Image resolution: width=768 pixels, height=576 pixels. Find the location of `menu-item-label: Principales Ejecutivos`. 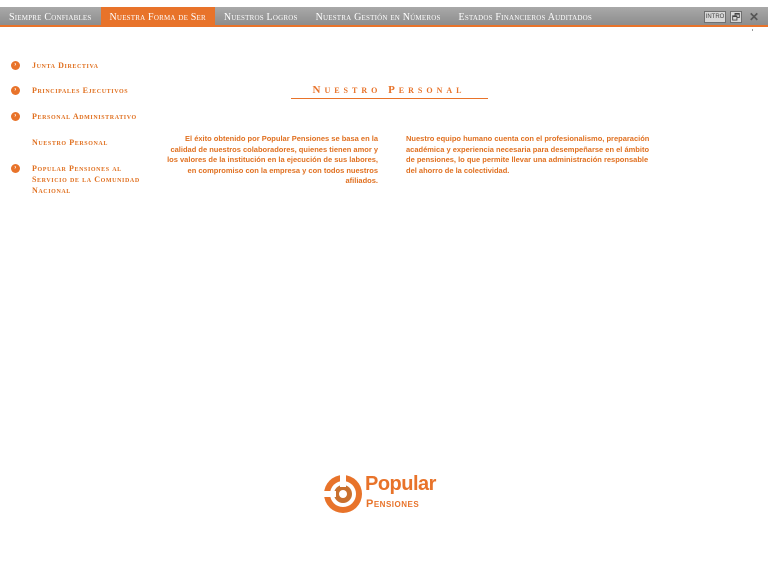

menu-item-label: Principales Ejecutivos is located at coordinates (80, 90).